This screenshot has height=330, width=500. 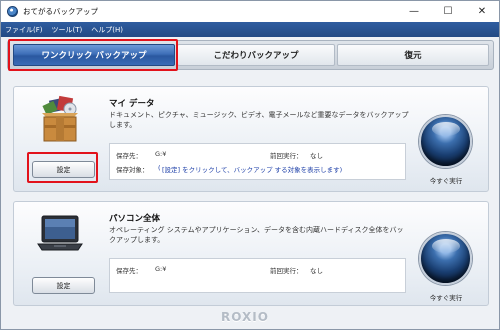 I want to click on minimize-button: —, so click(x=414, y=11).